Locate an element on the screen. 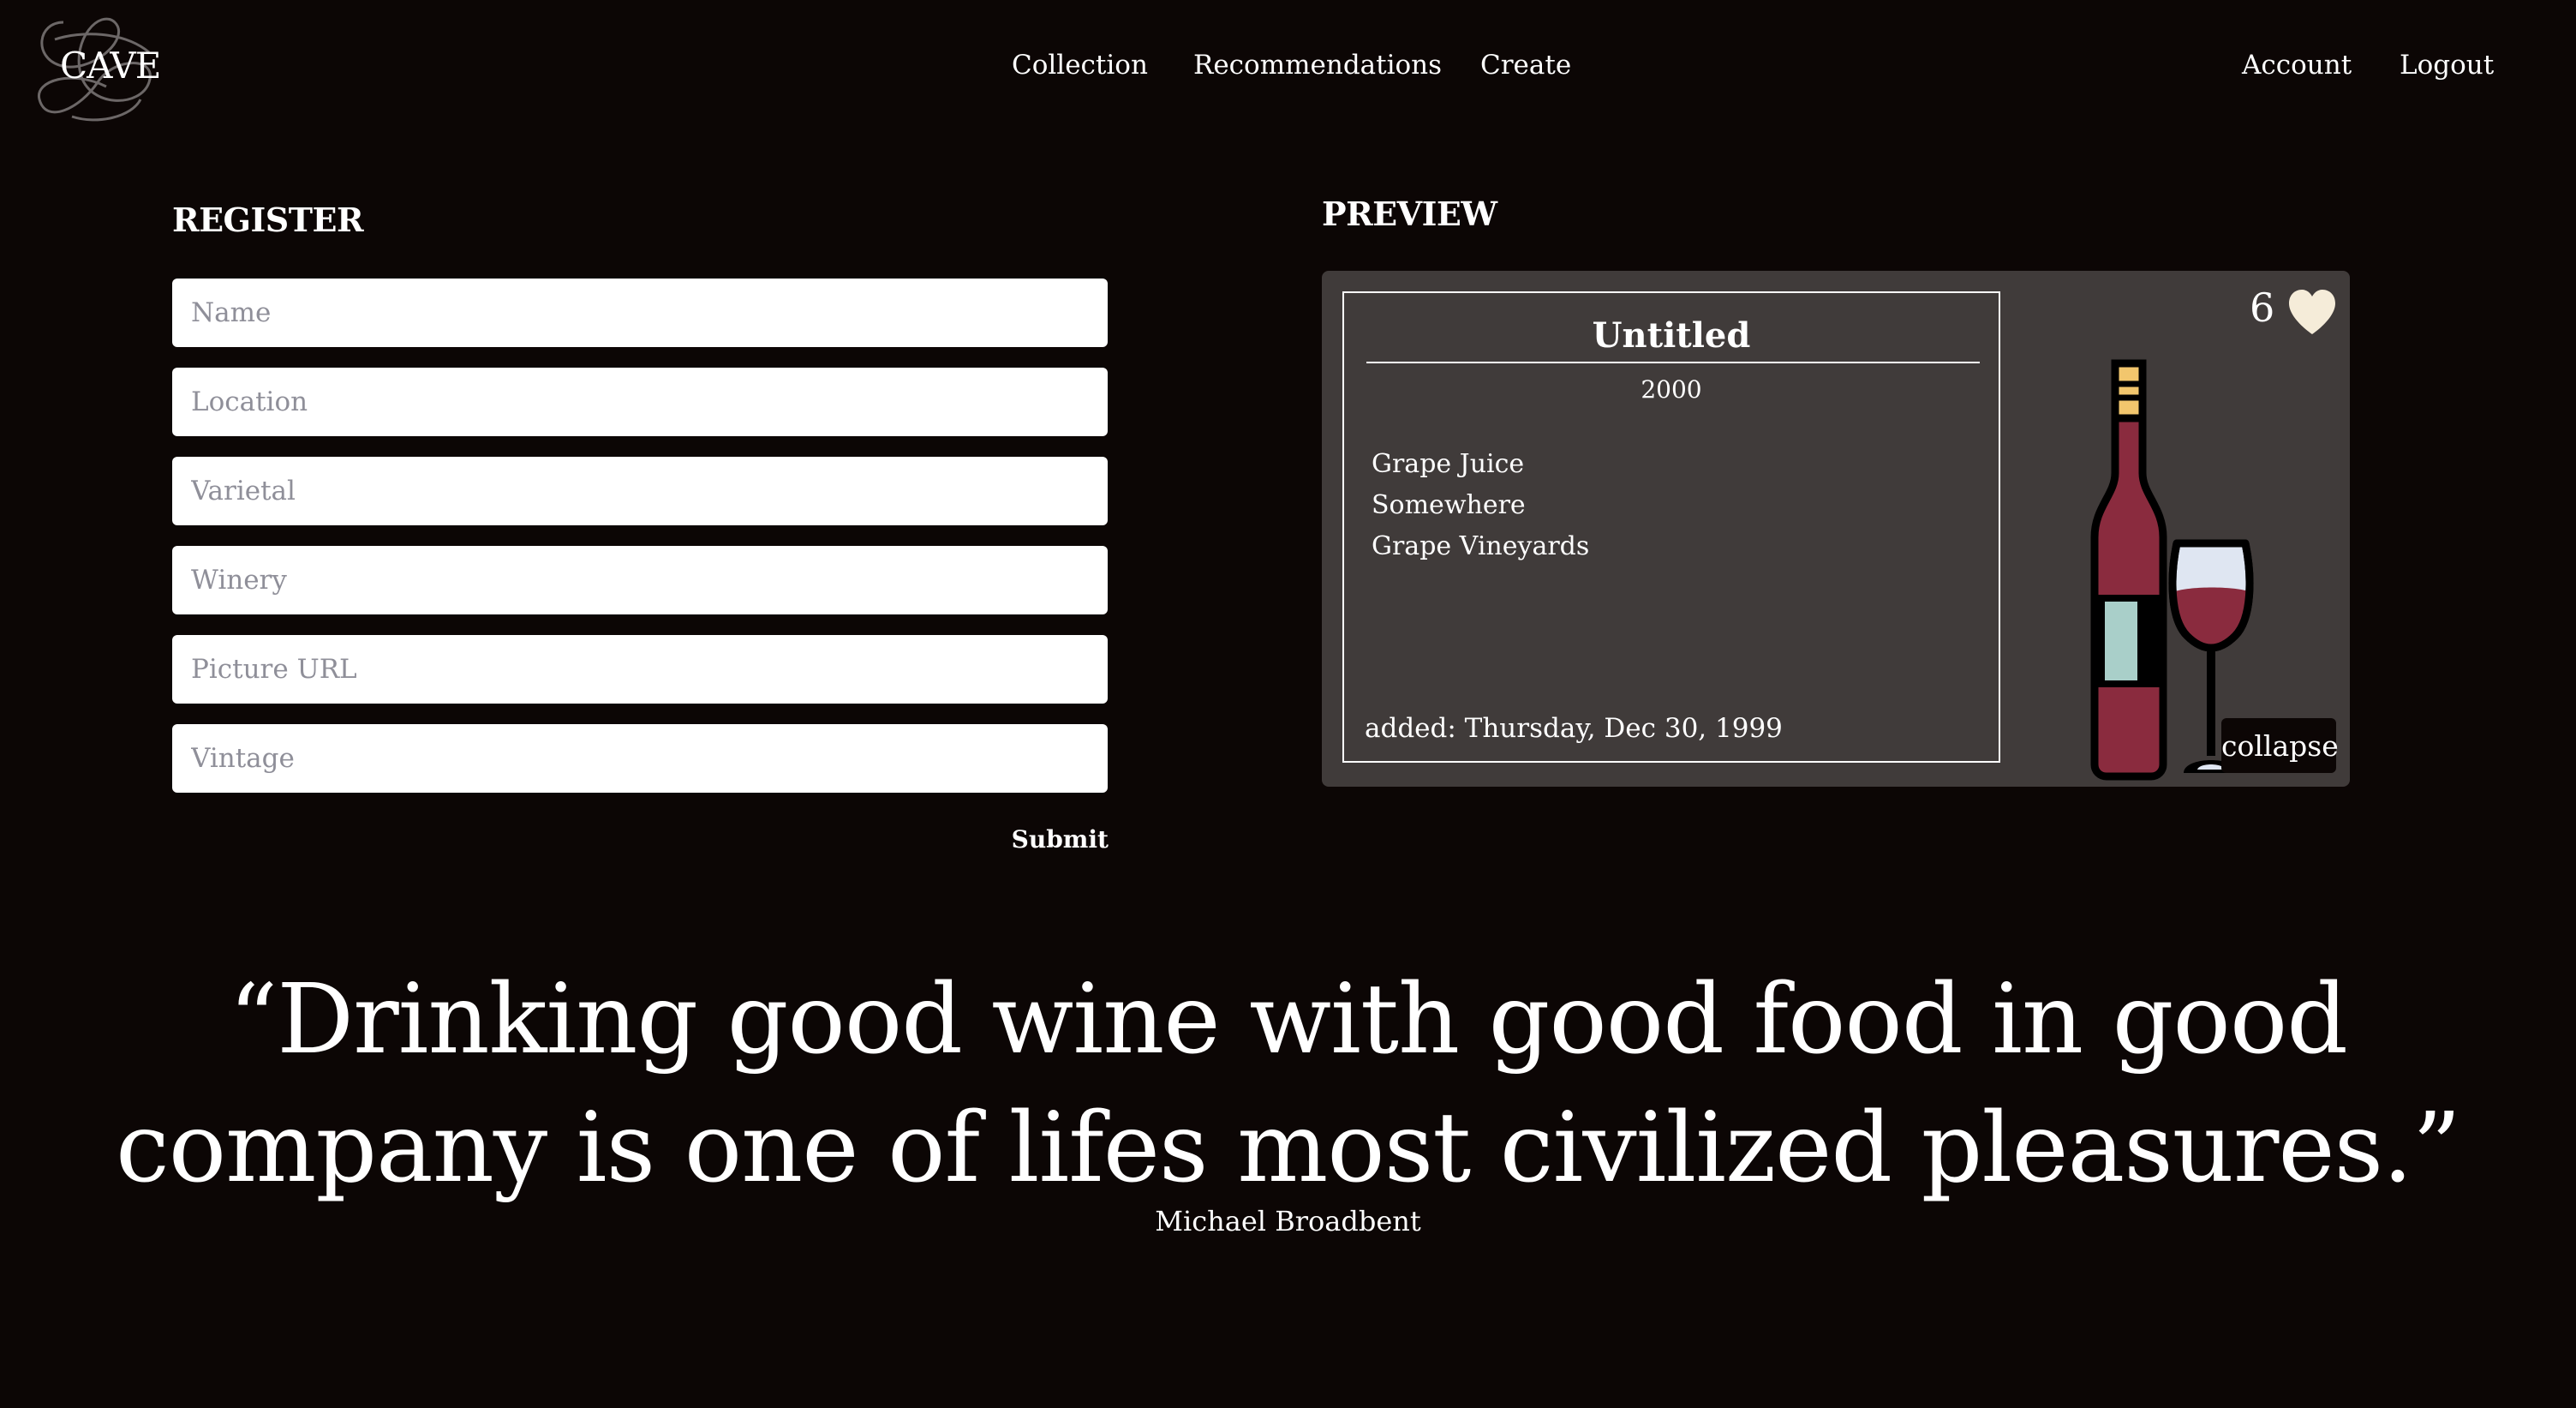 This screenshot has height=1408, width=2576. wine-location: Somewhere is located at coordinates (1449, 505).